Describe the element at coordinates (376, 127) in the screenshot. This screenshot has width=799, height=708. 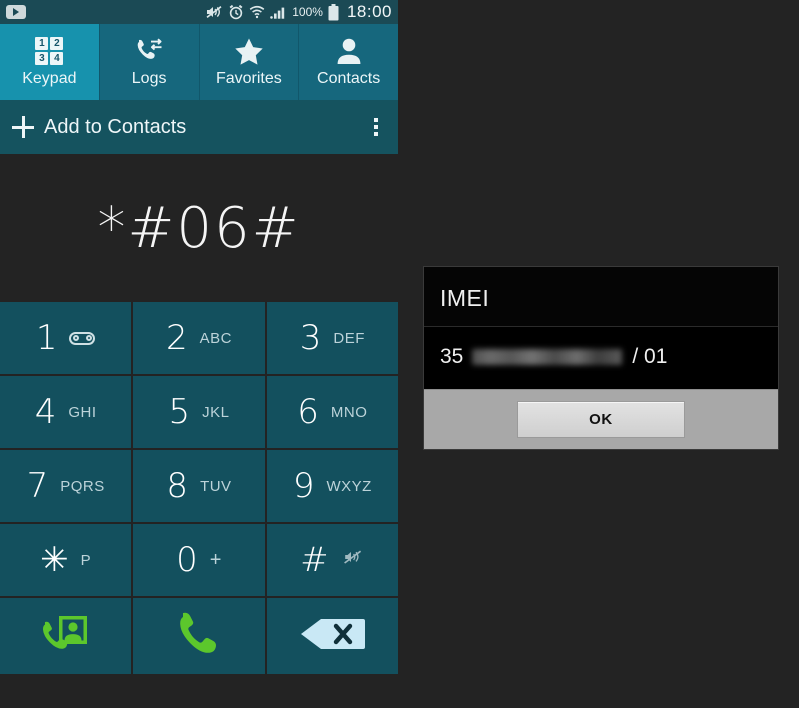
I see `overflow-menu-icon` at that location.